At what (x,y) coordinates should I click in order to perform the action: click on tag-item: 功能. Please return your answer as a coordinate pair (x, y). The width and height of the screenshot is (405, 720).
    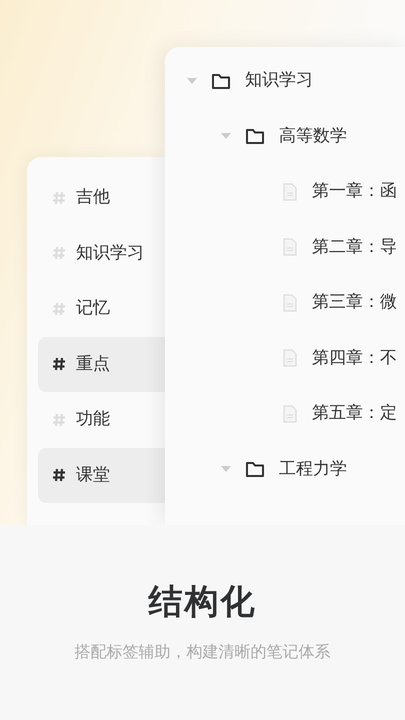
    Looking at the image, I should click on (101, 420).